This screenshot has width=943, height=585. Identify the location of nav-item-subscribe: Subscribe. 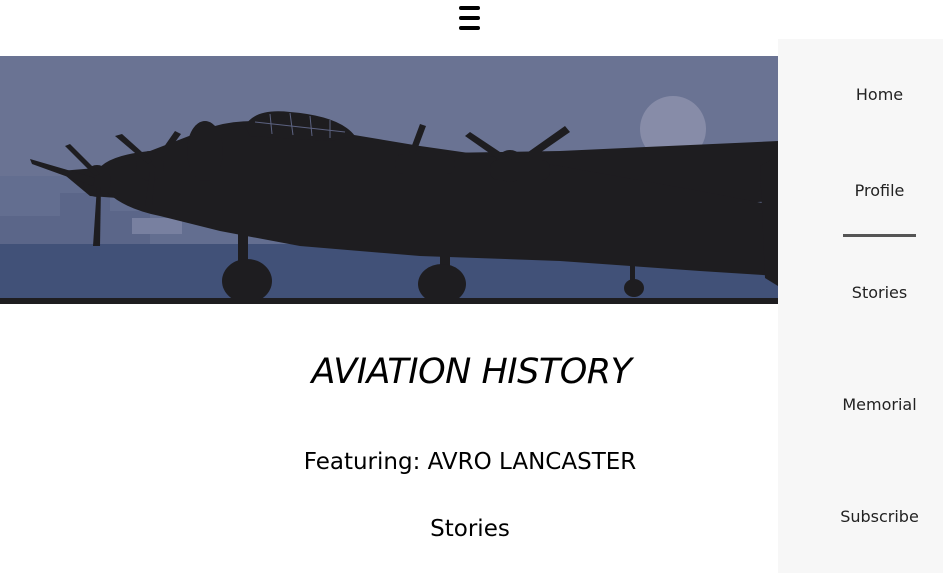
(860, 516).